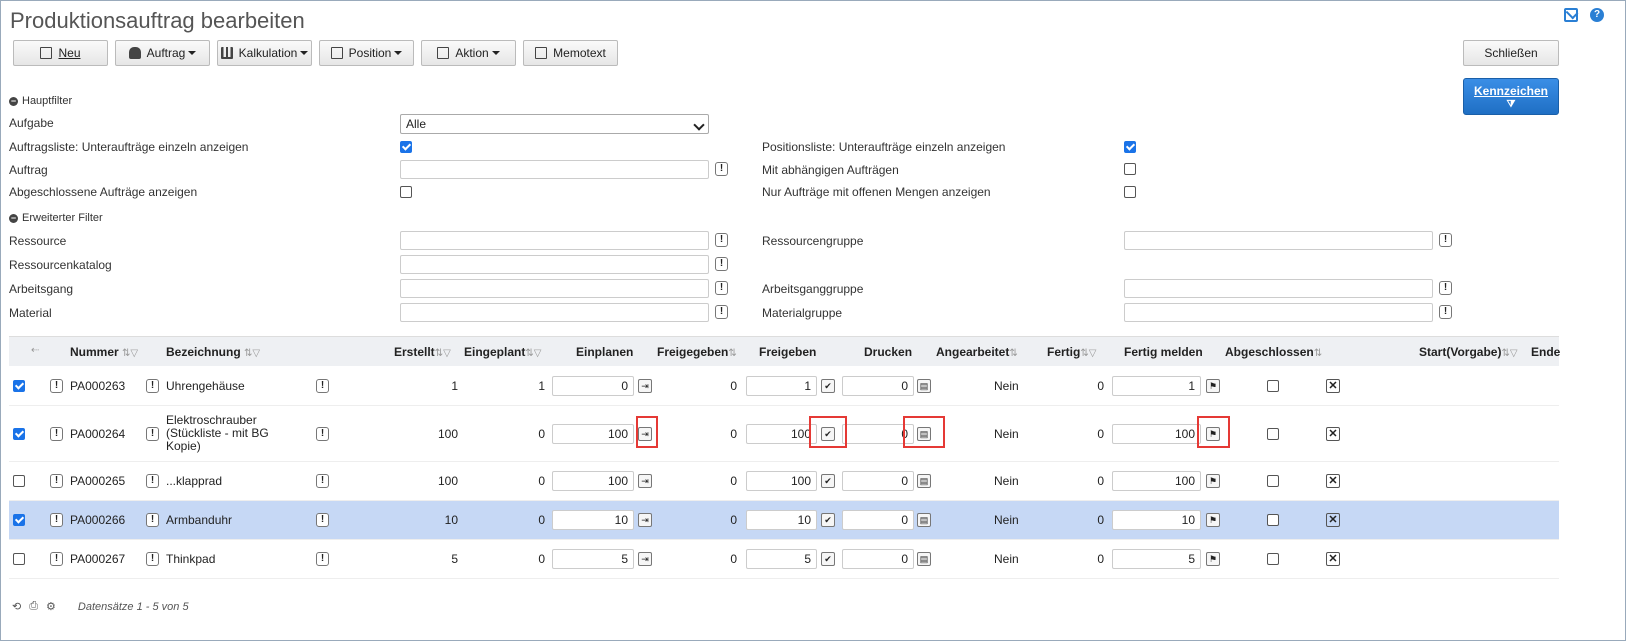 This screenshot has height=641, width=1626. What do you see at coordinates (422, 352) in the screenshot?
I see `col-erstellt: Erstellt⇅▽` at bounding box center [422, 352].